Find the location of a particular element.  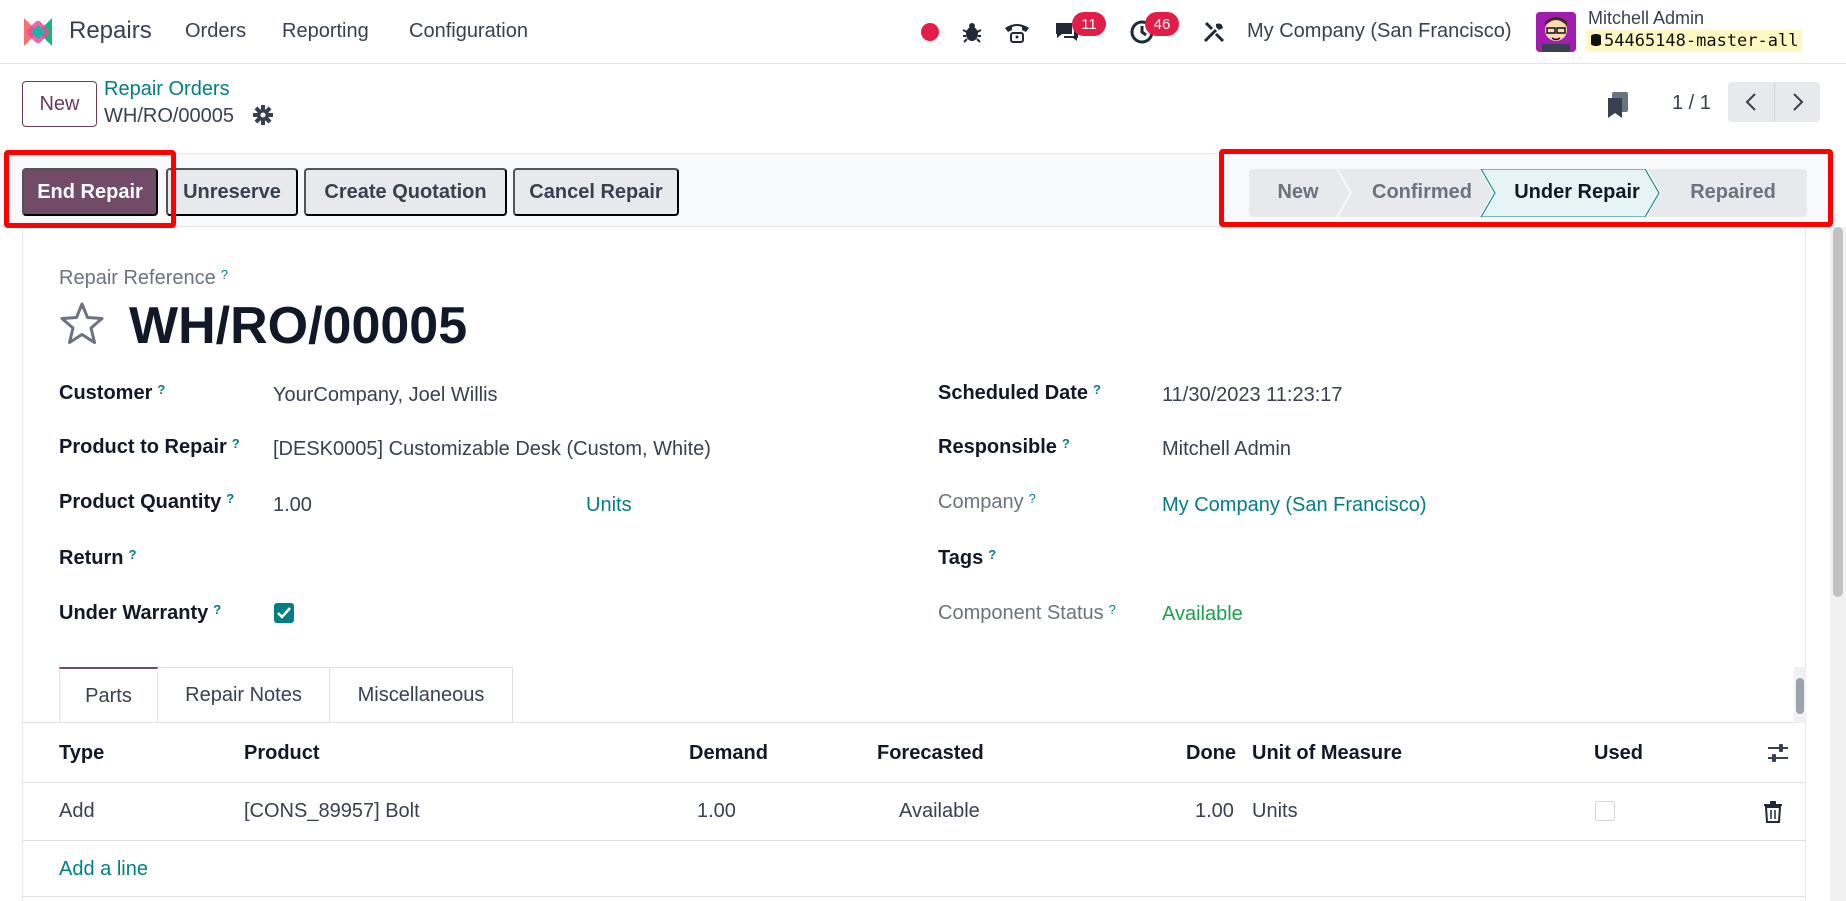

repairs-app-logo-icon is located at coordinates (38, 32).